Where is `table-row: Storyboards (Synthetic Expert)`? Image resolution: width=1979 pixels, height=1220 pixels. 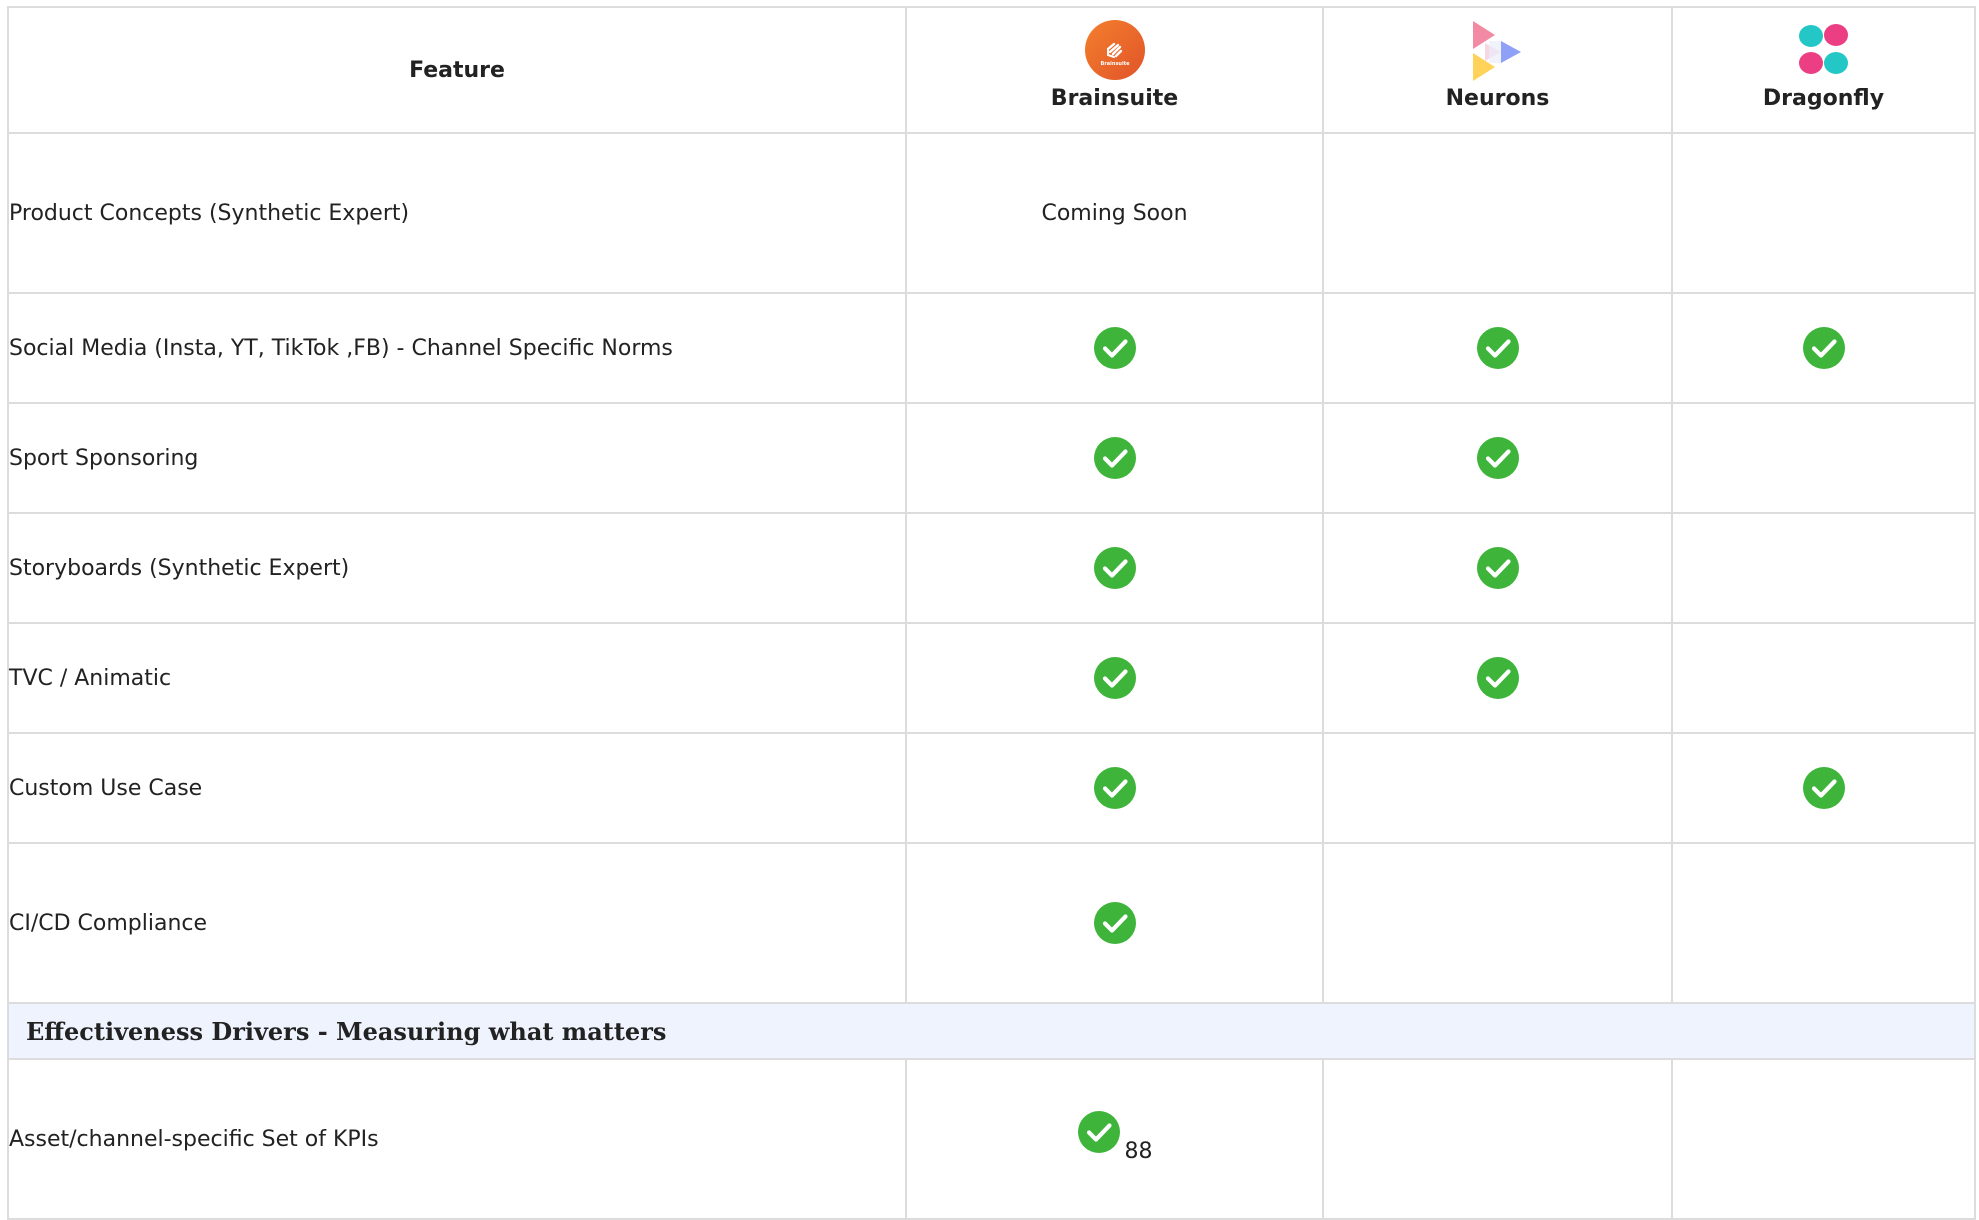 table-row: Storyboards (Synthetic Expert) is located at coordinates (991, 568).